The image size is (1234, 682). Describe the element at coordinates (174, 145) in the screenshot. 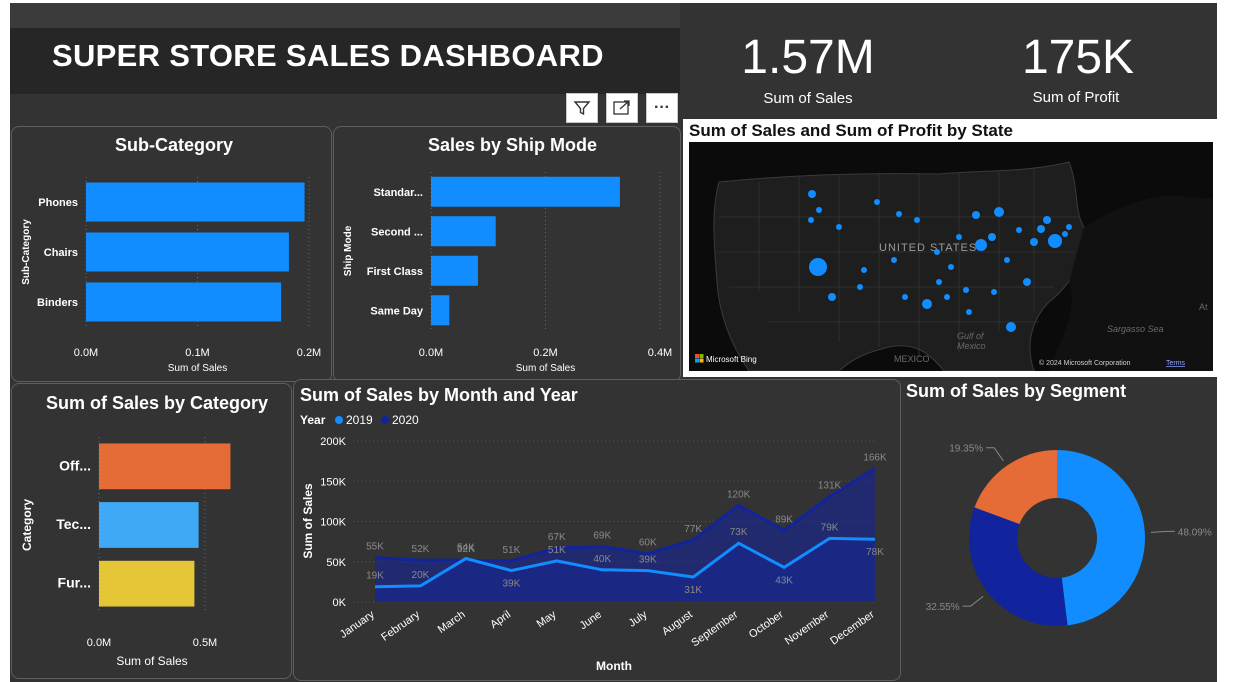

I see `subcategory-title: Sub-Category` at that location.